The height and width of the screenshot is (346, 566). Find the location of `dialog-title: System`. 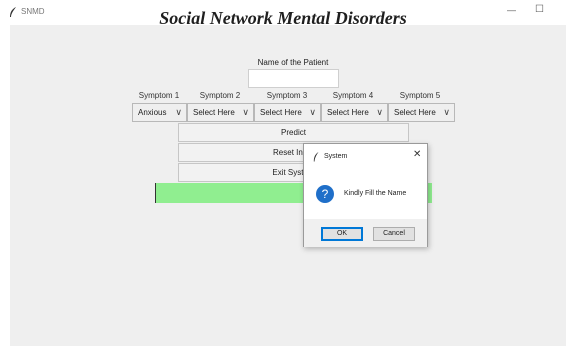

dialog-title: System is located at coordinates (336, 156).